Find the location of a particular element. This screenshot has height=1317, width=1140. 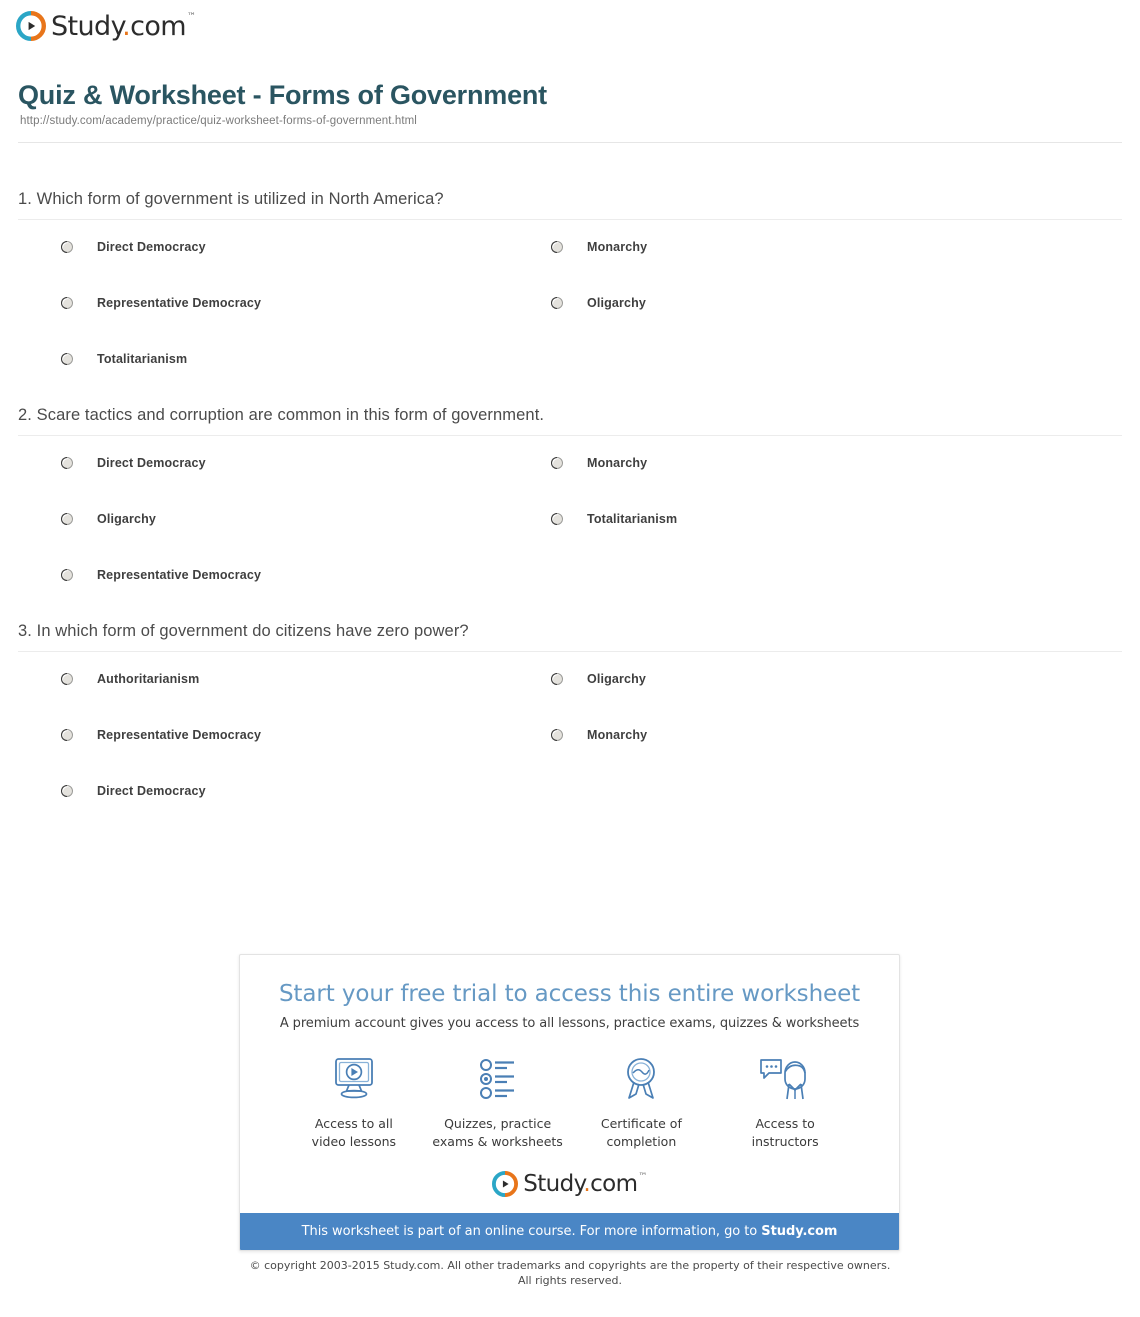

brand-suffix: com is located at coordinates (158, 26).